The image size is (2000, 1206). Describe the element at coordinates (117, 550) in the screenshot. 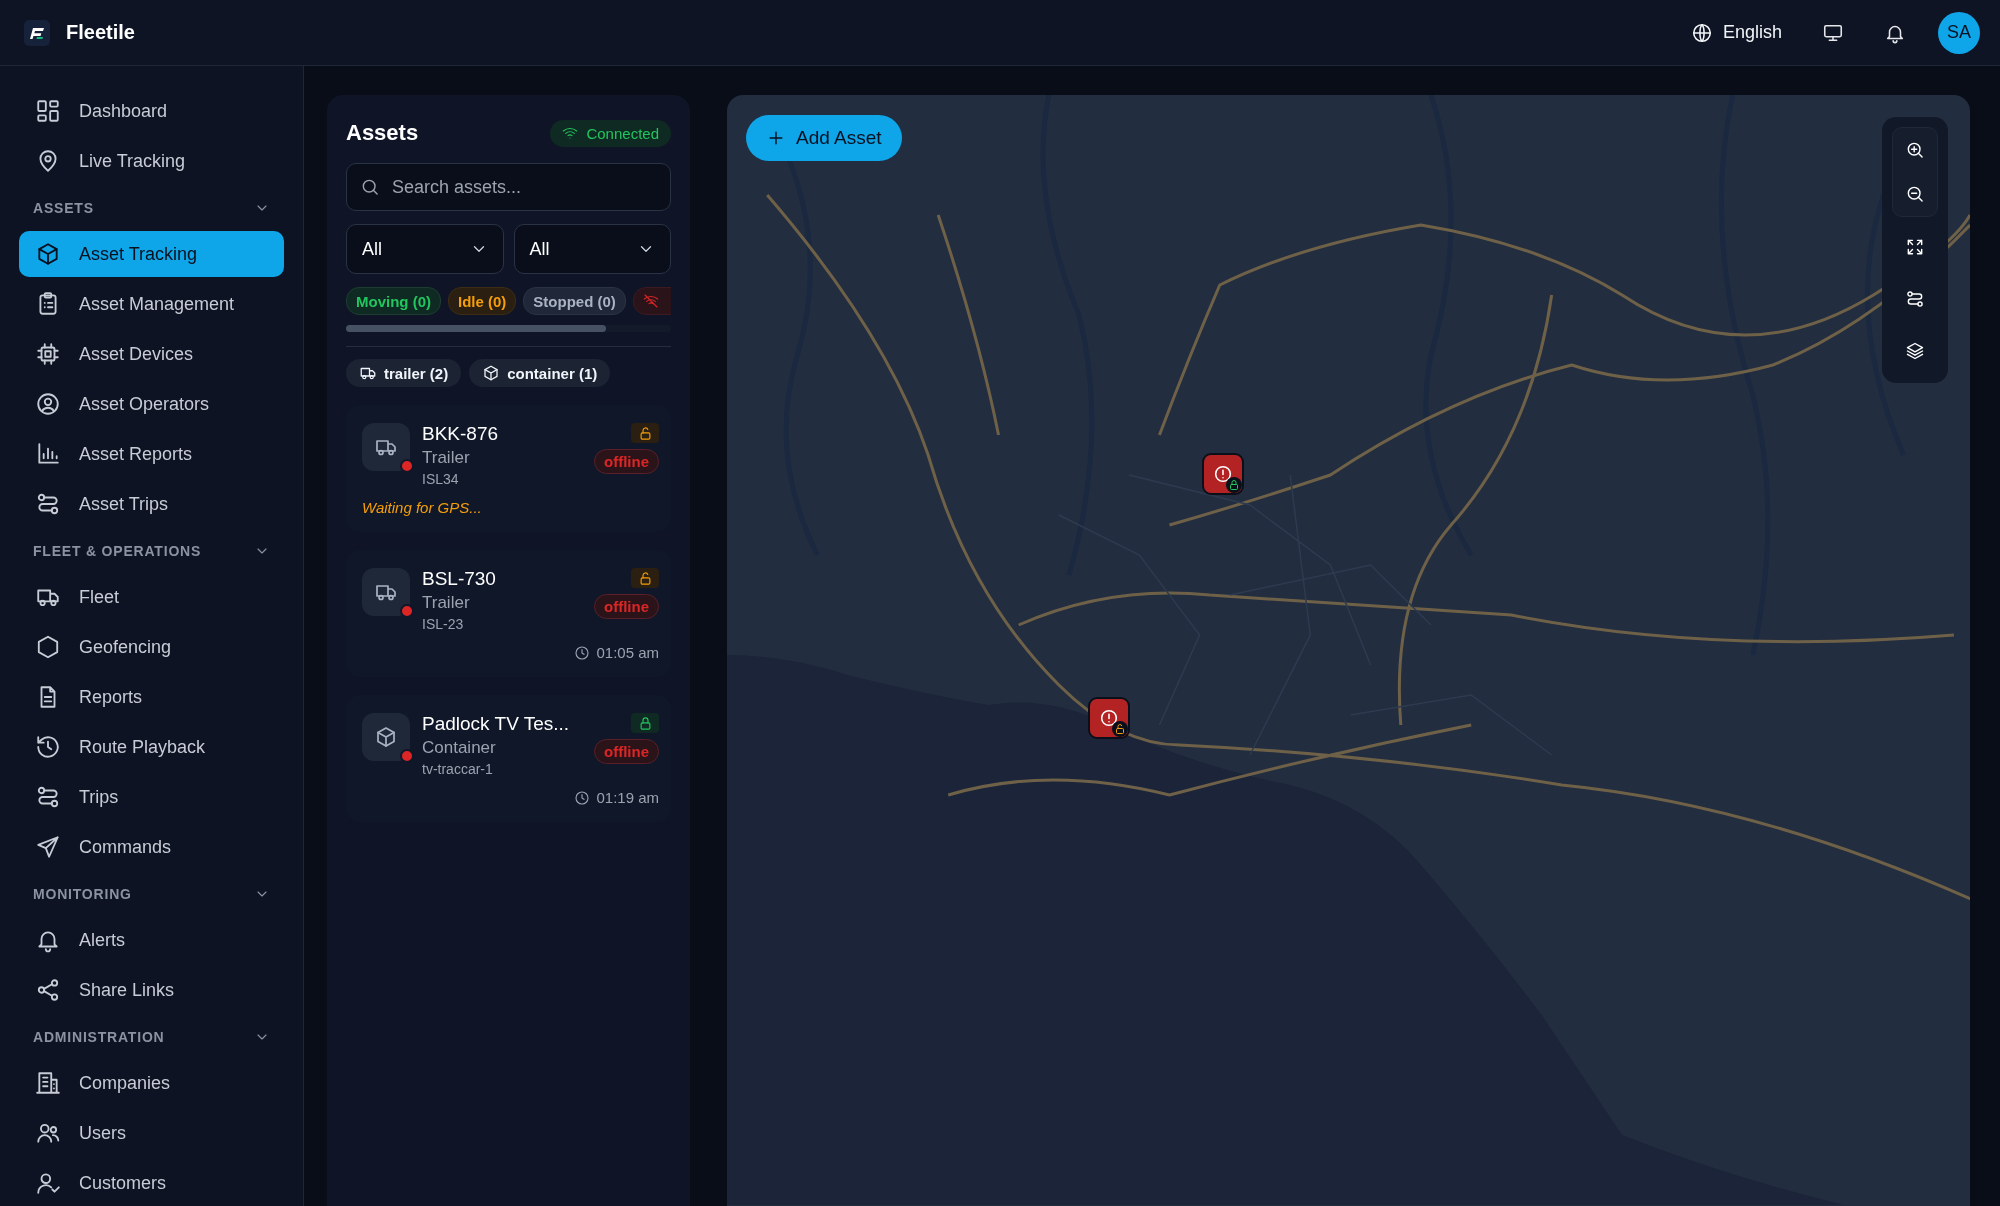

I see `section-heading: FLEET & OPERATIONS` at that location.